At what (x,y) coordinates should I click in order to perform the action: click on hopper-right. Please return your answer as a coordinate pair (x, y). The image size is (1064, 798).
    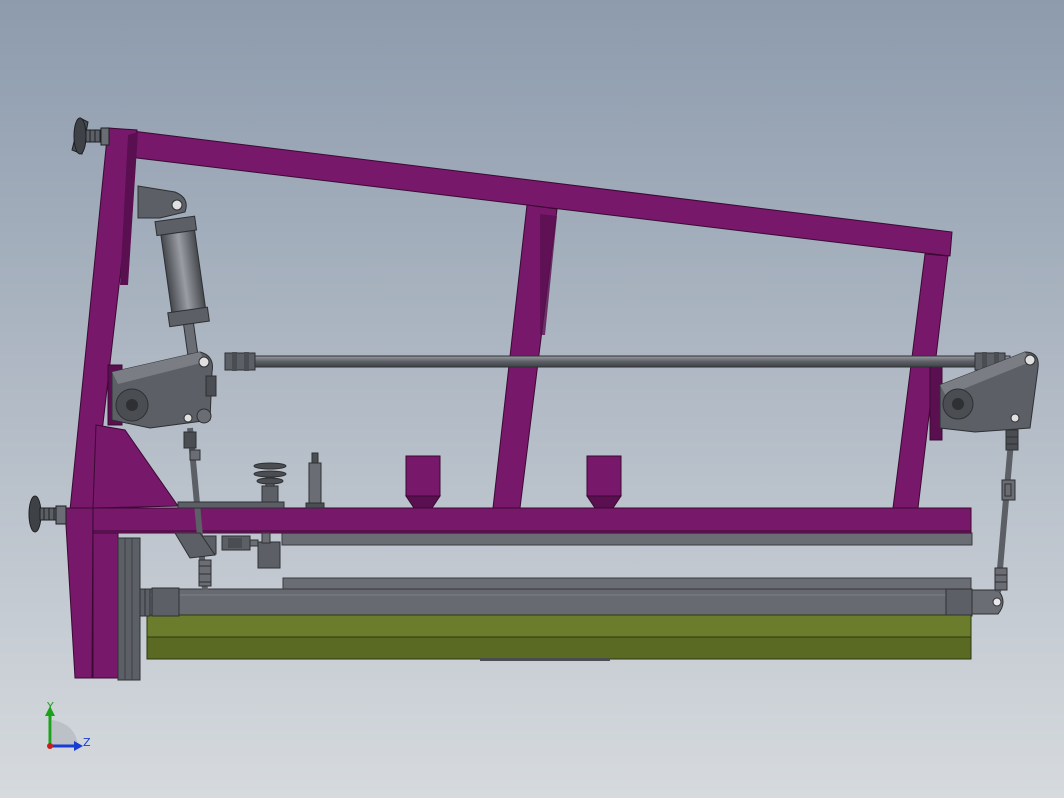
    Looking at the image, I should click on (604, 482).